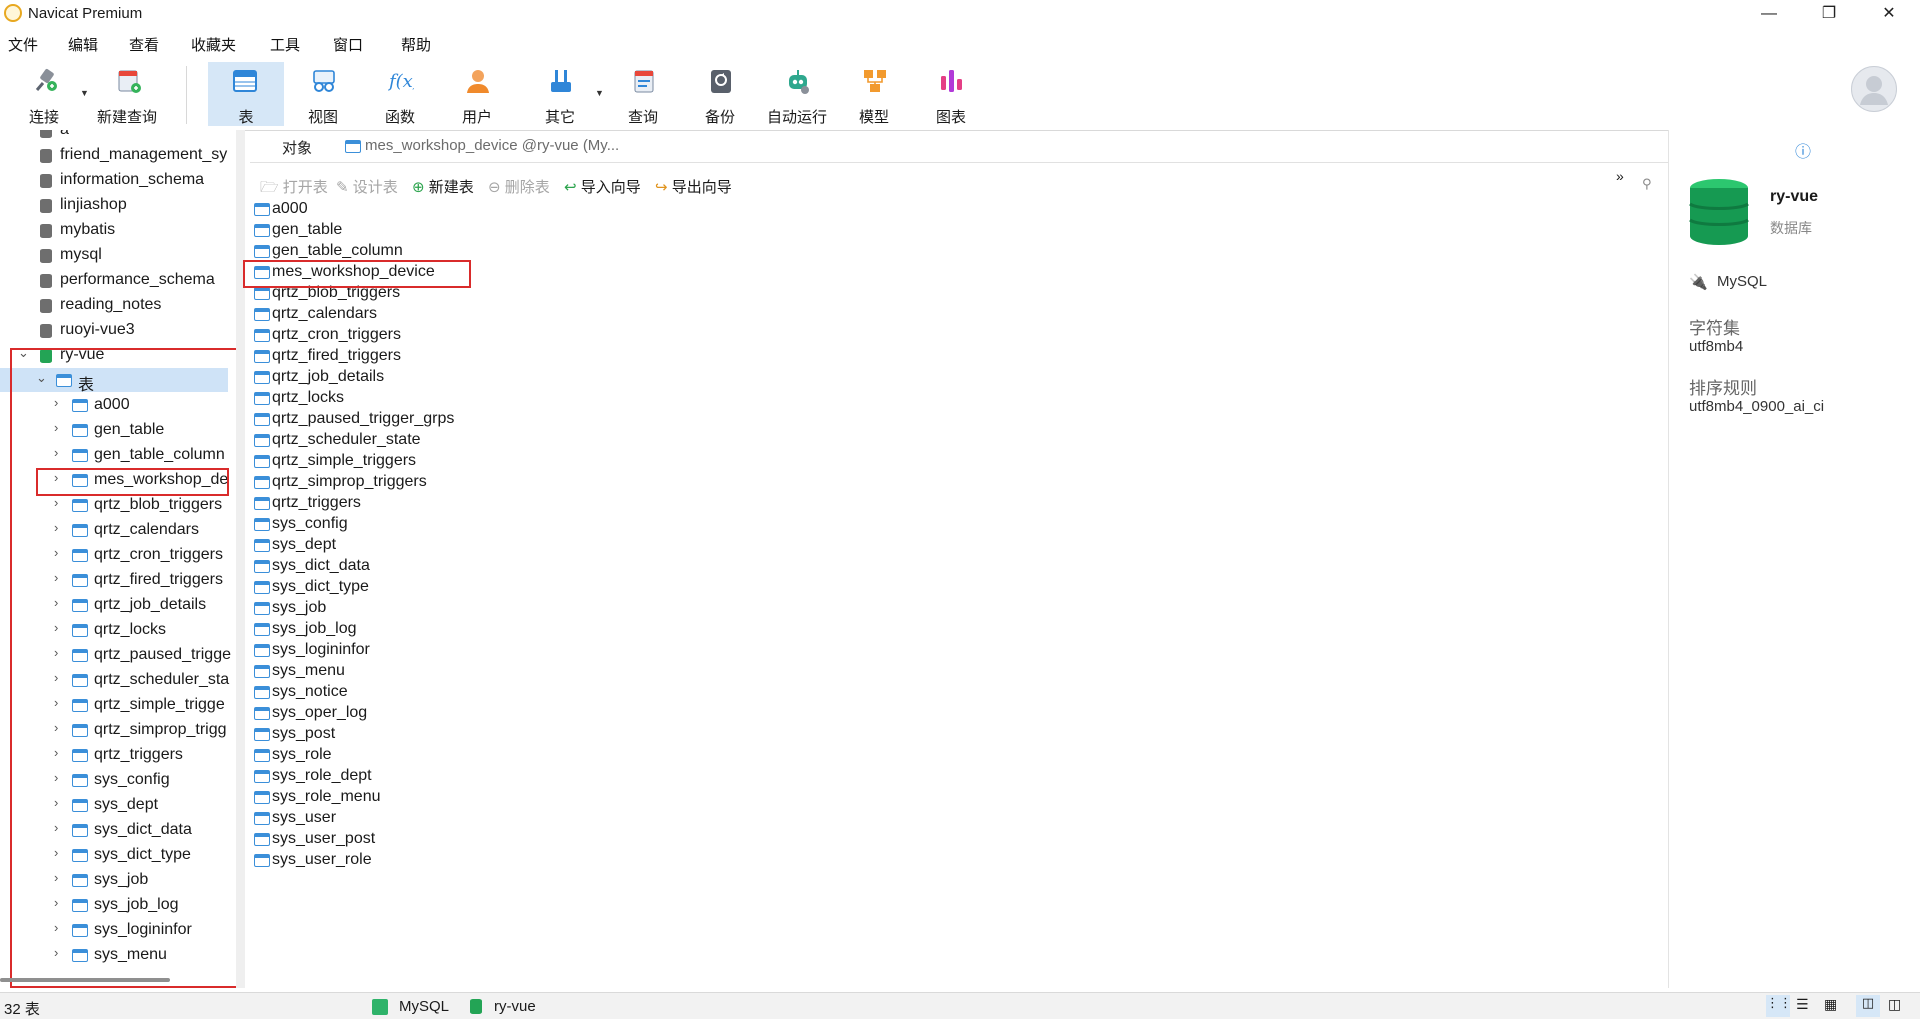  Describe the element at coordinates (322, 775) in the screenshot. I see `object-name-label: sys_role_dept` at that location.